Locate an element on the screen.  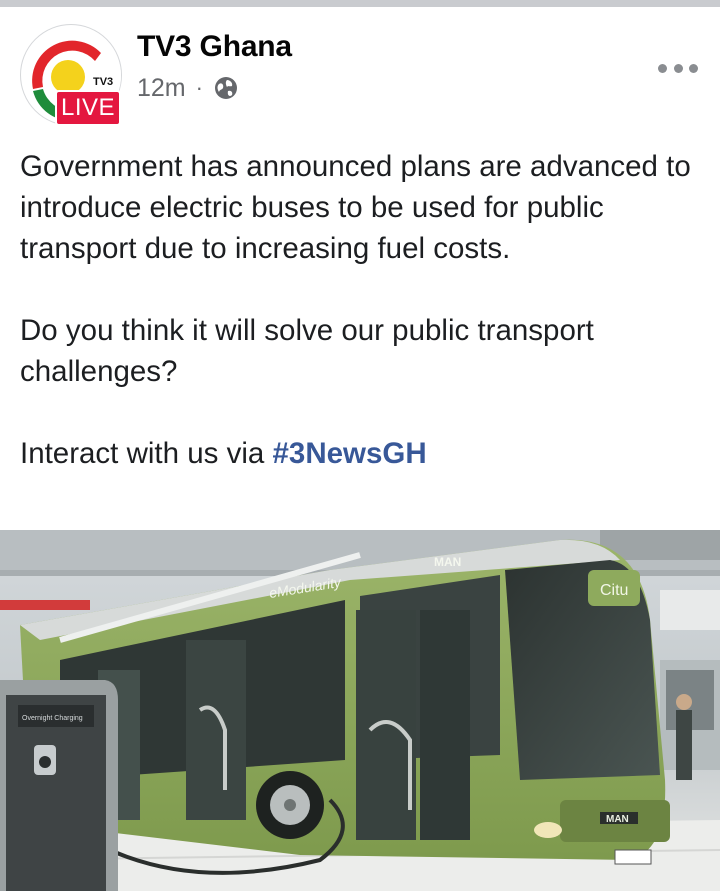
charger-label: Overnight Charging is located at coordinates (52, 718).